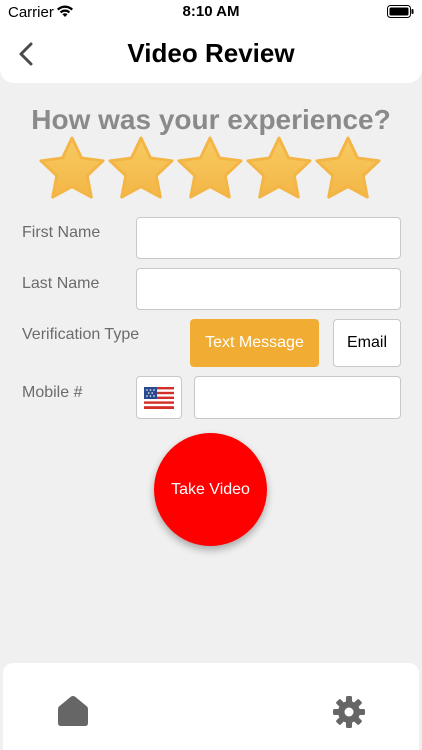 The image size is (422, 750). Describe the element at coordinates (52, 392) in the screenshot. I see `mobile-label: Mobile #` at that location.